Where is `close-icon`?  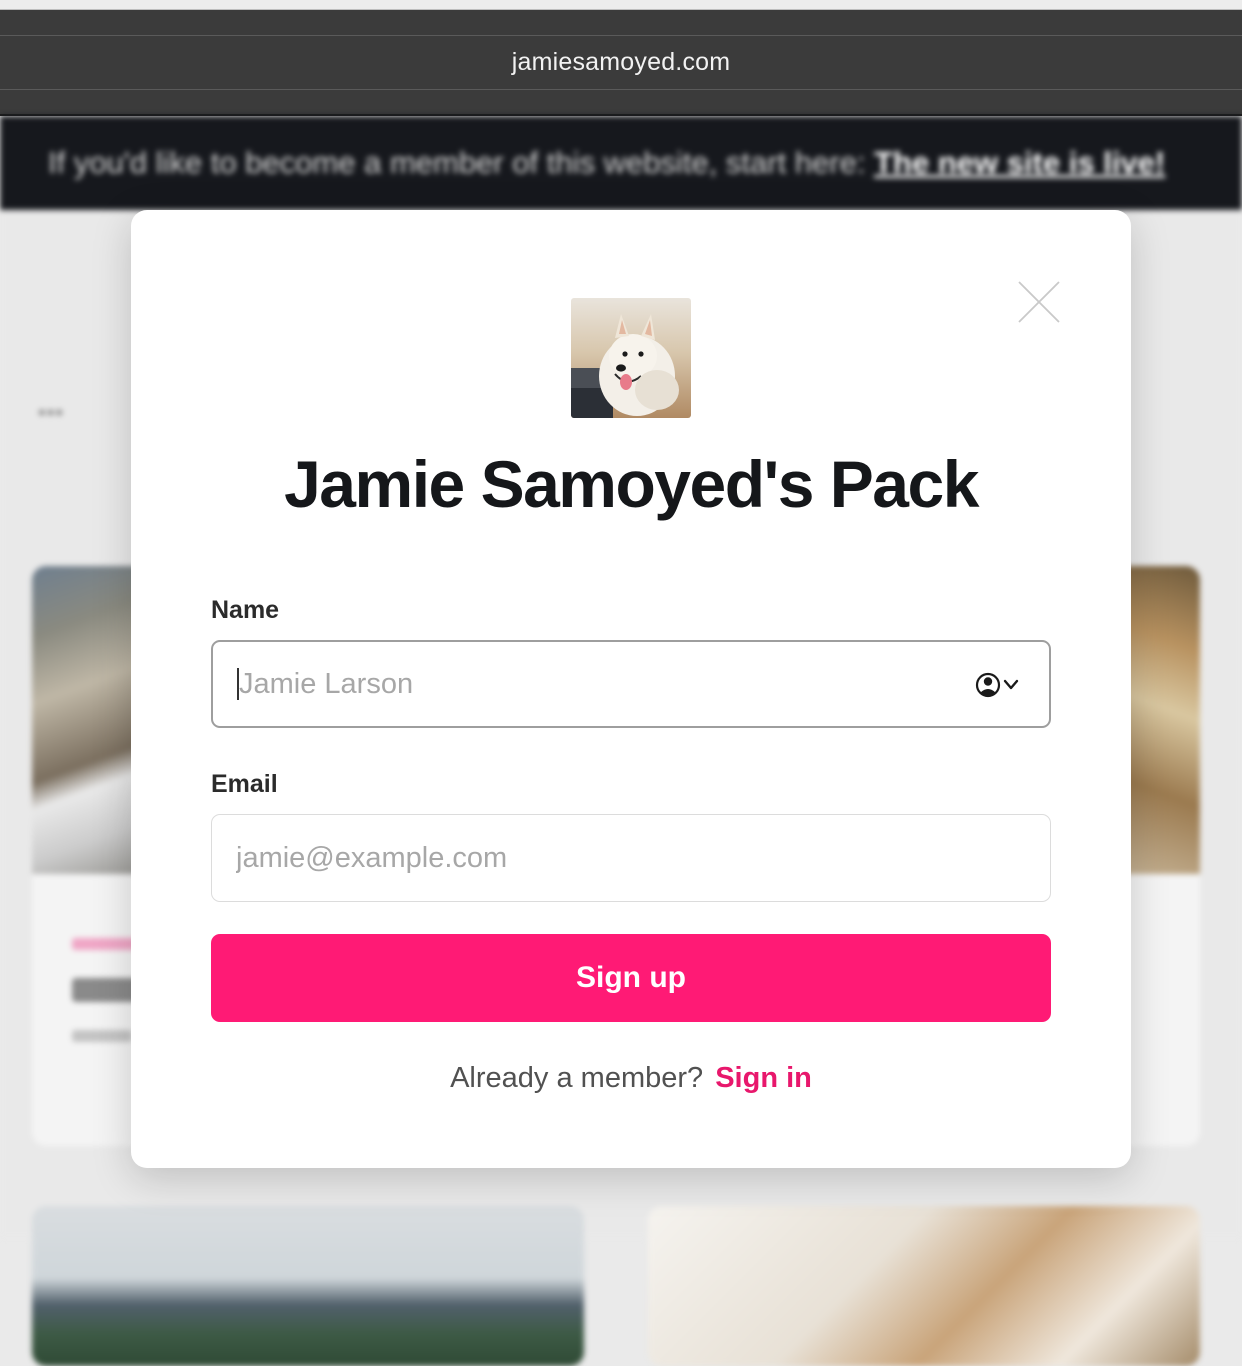 close-icon is located at coordinates (1039, 302).